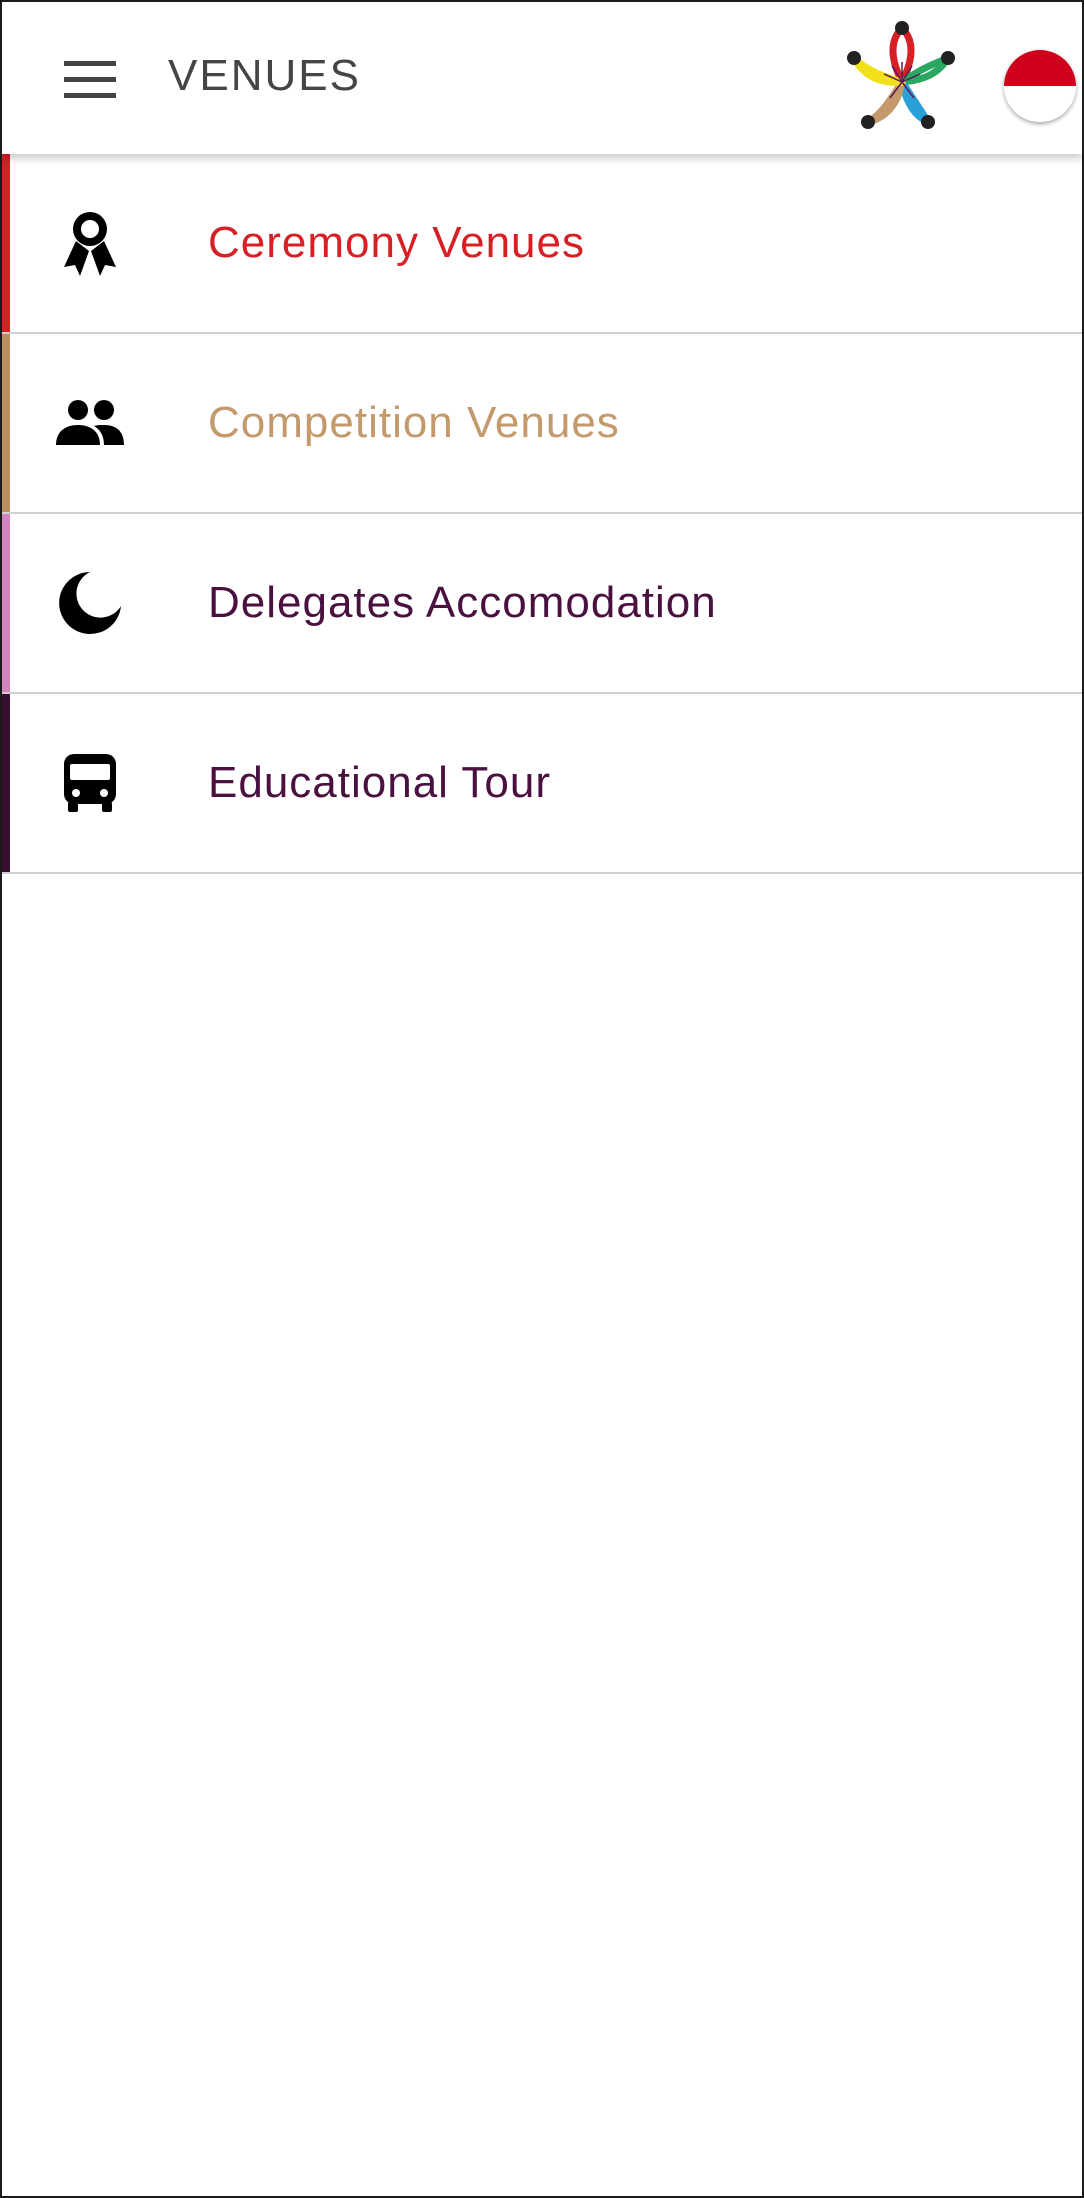 Image resolution: width=1084 pixels, height=2198 pixels. I want to click on page-title: VENUES, so click(264, 75).